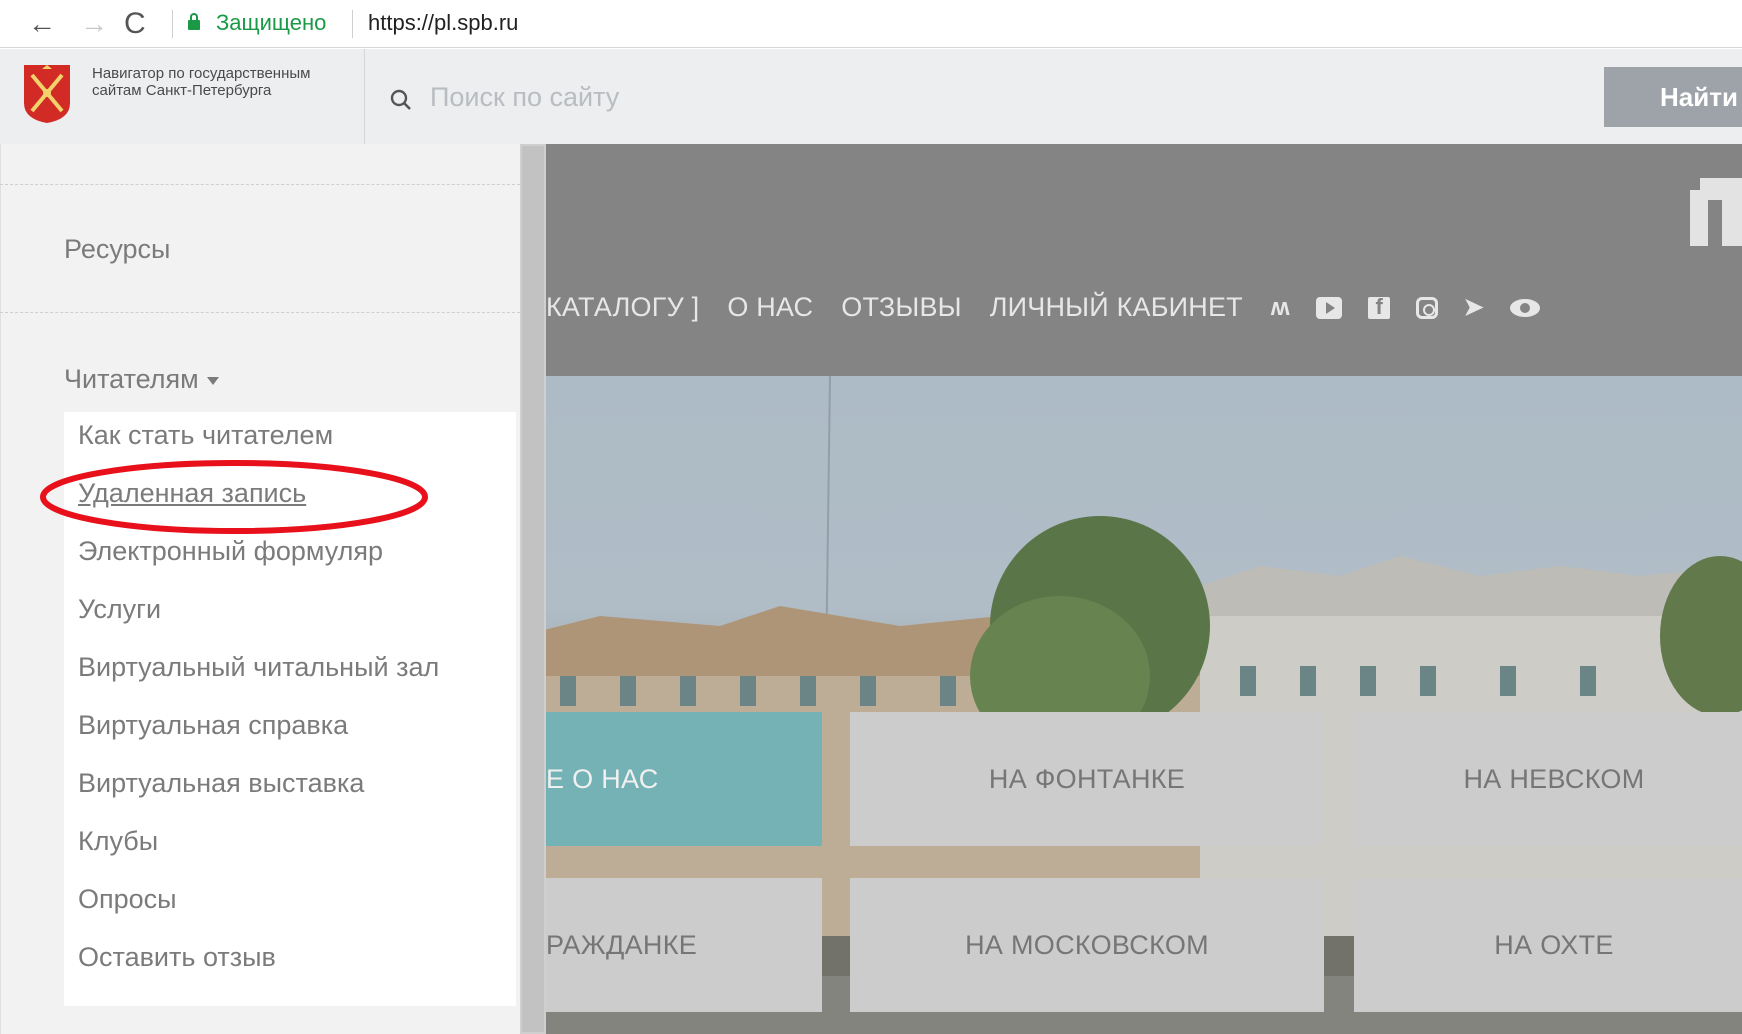 This screenshot has width=1742, height=1034. I want to click on submenu-item: Электронный формуляр, so click(230, 551).